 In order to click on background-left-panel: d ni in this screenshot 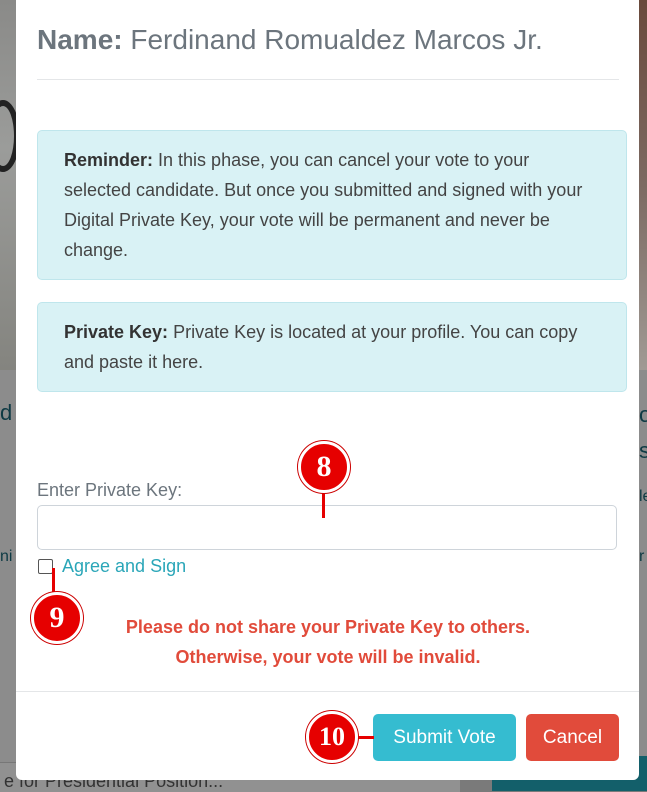, I will do `click(10, 395)`.